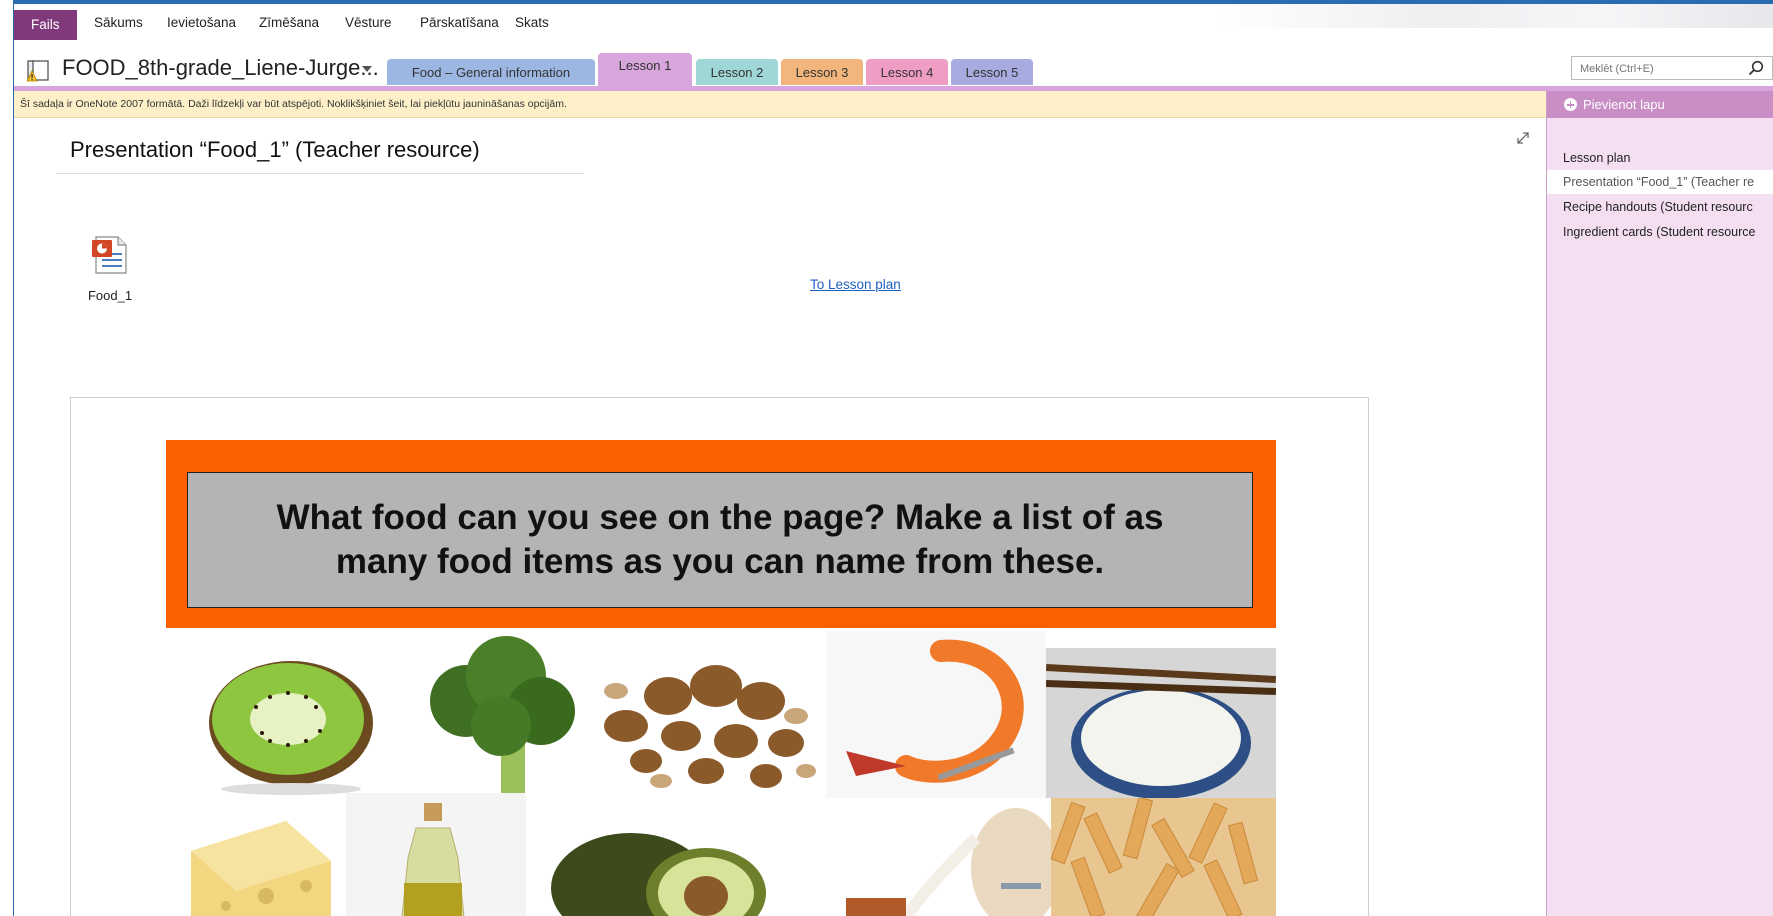  What do you see at coordinates (491, 72) in the screenshot?
I see `section-tab-general: Food – General information` at bounding box center [491, 72].